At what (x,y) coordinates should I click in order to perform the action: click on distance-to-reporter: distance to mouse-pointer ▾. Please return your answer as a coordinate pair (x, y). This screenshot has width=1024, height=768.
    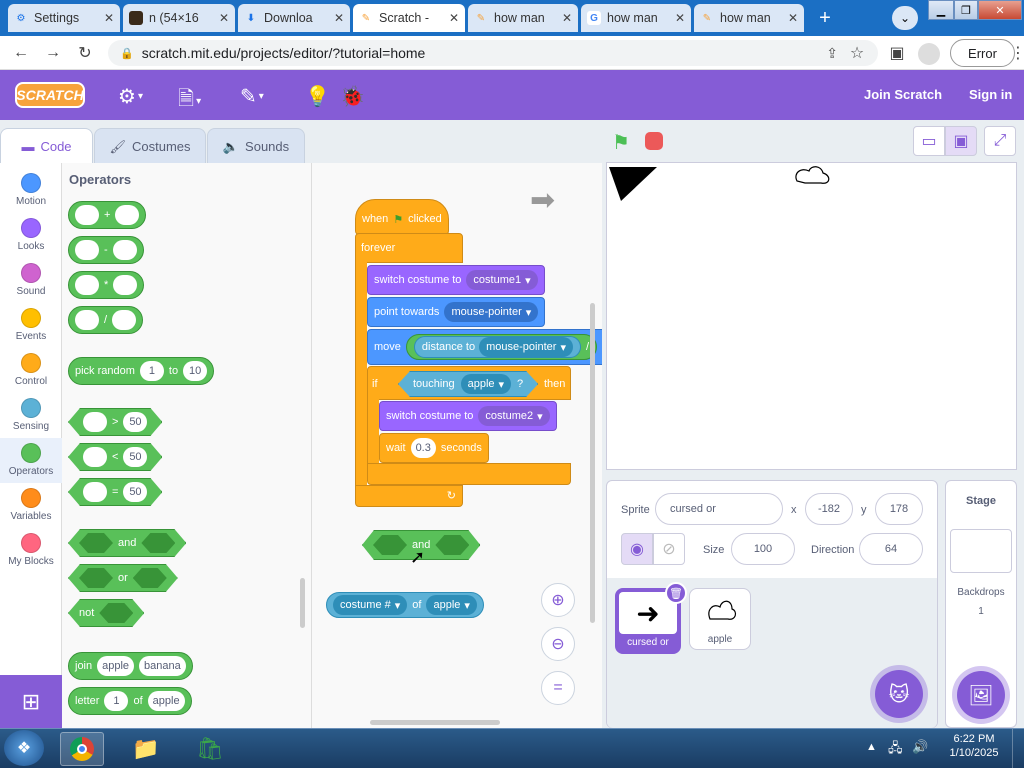
    Looking at the image, I should click on (497, 347).